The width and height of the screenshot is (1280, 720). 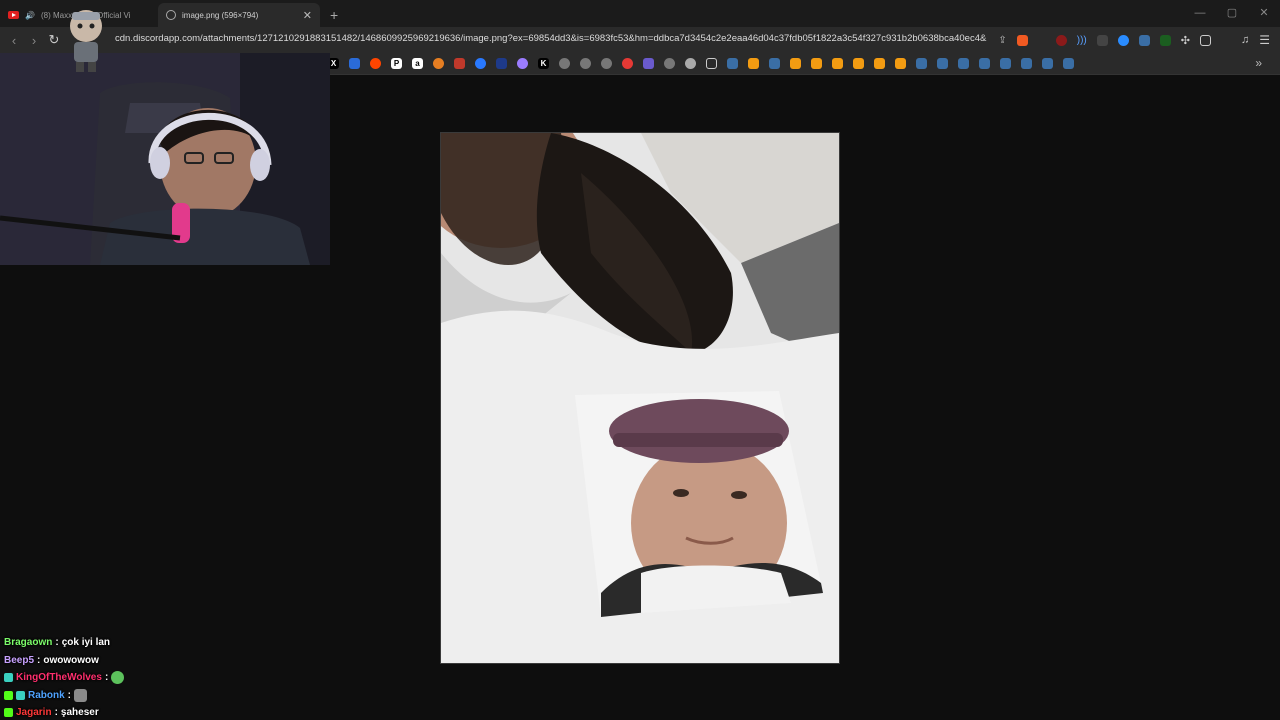 What do you see at coordinates (13, 15) in the screenshot?
I see `youtube-icon` at bounding box center [13, 15].